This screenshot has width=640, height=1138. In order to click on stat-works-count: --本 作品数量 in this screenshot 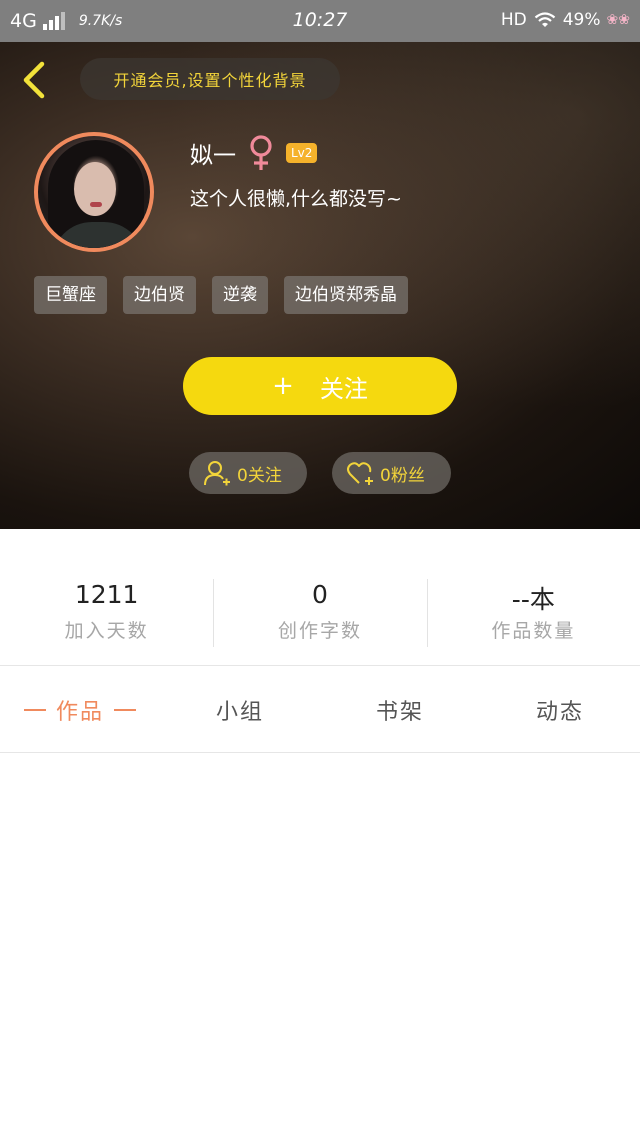, I will do `click(533, 597)`.